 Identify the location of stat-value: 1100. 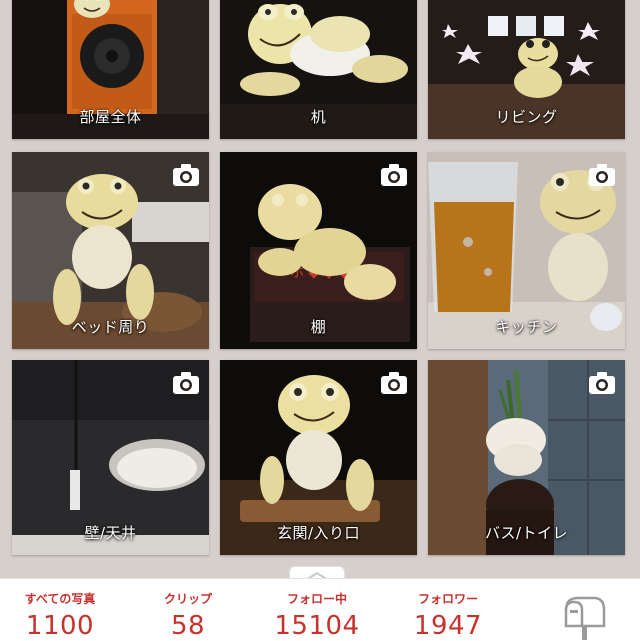
(60, 626).